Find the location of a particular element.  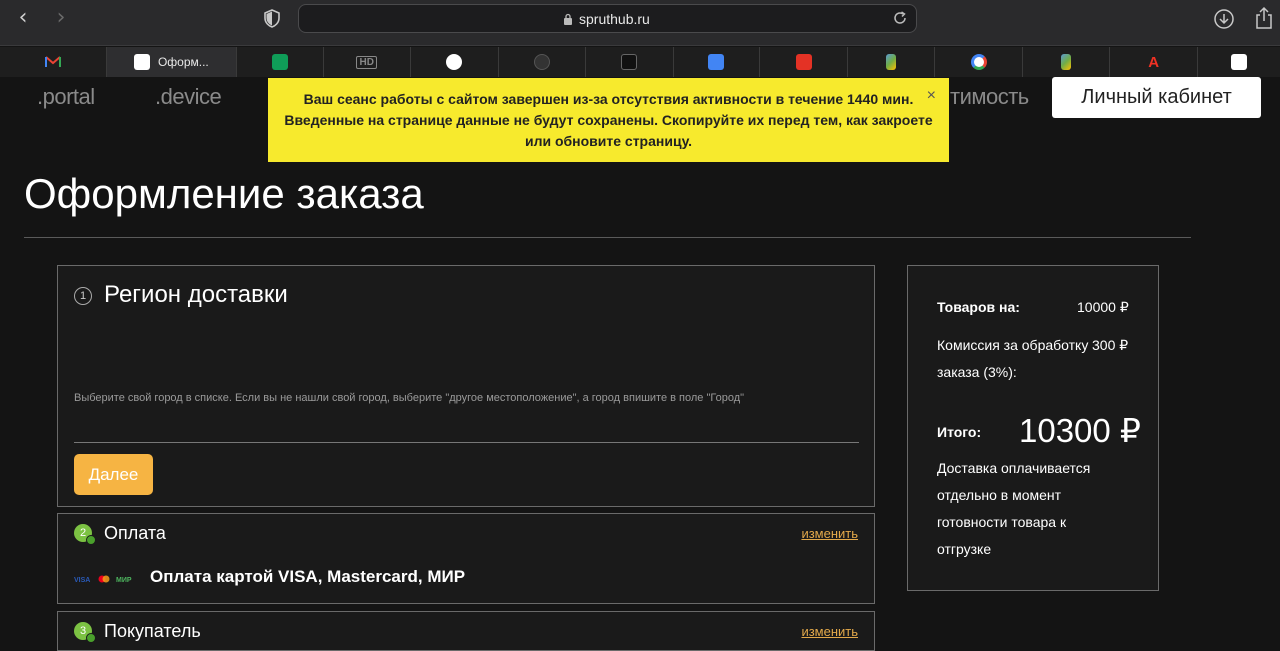

step-number: 3 is located at coordinates (83, 631).